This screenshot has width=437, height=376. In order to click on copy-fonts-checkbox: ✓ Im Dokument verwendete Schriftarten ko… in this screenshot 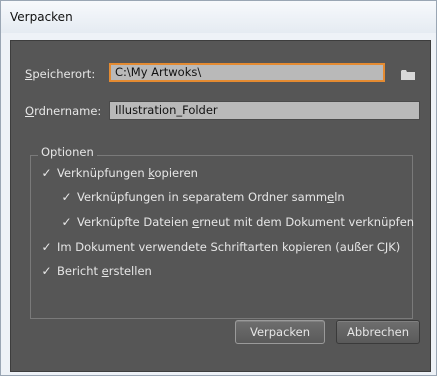, I will do `click(220, 247)`.